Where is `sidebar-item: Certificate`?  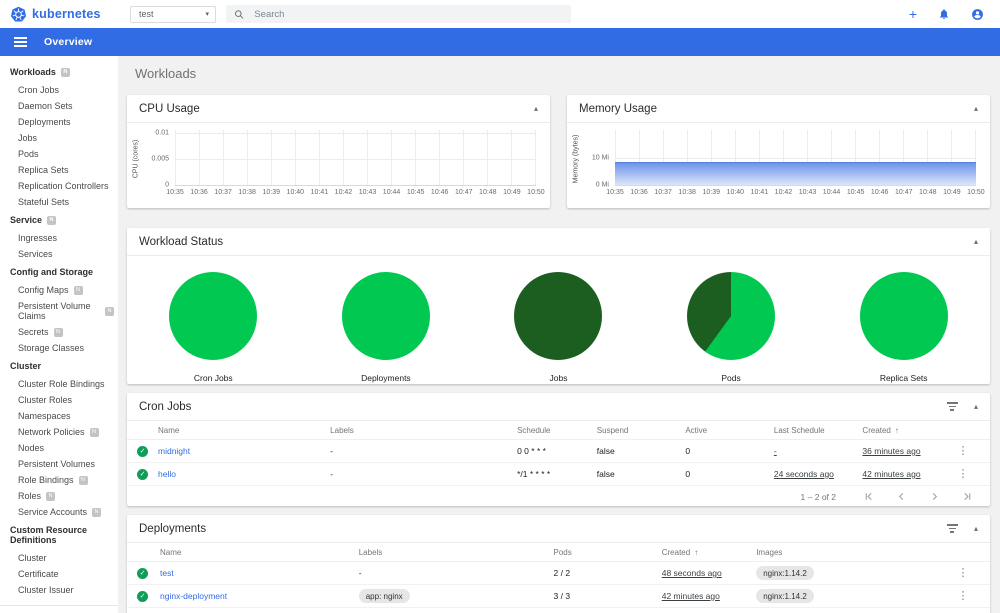
sidebar-item: Certificate is located at coordinates (59, 574).